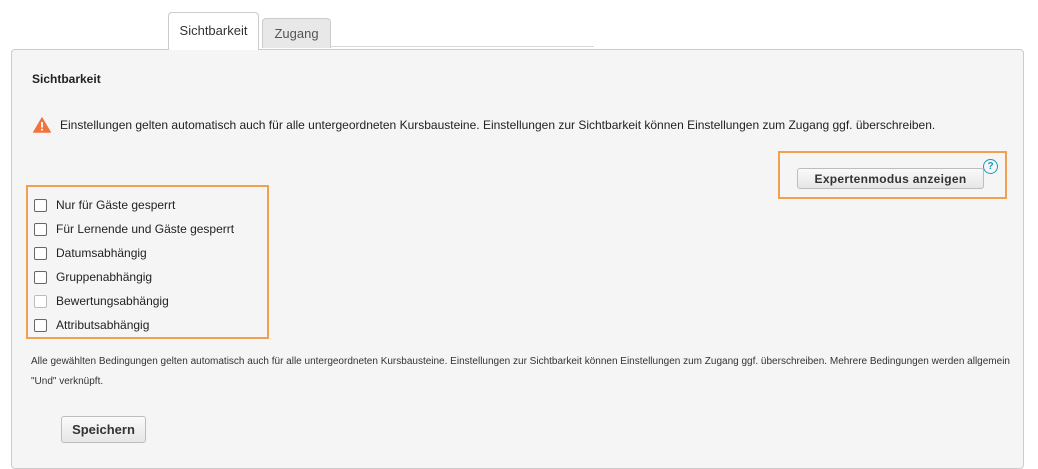  I want to click on save-button: Speichern, so click(103, 429).